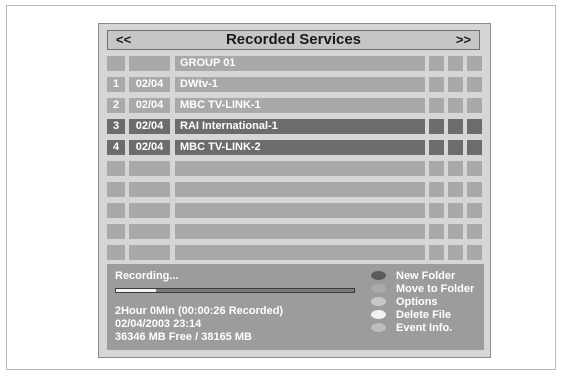  What do you see at coordinates (463, 40) in the screenshot?
I see `next-page-button: >>` at bounding box center [463, 40].